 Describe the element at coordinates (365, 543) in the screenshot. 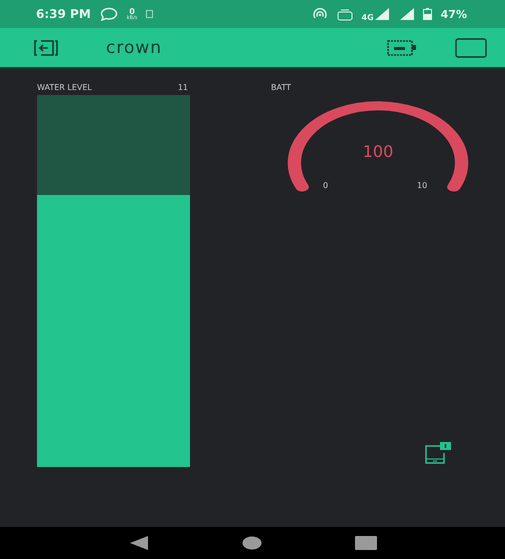

I see `recents-icon` at that location.